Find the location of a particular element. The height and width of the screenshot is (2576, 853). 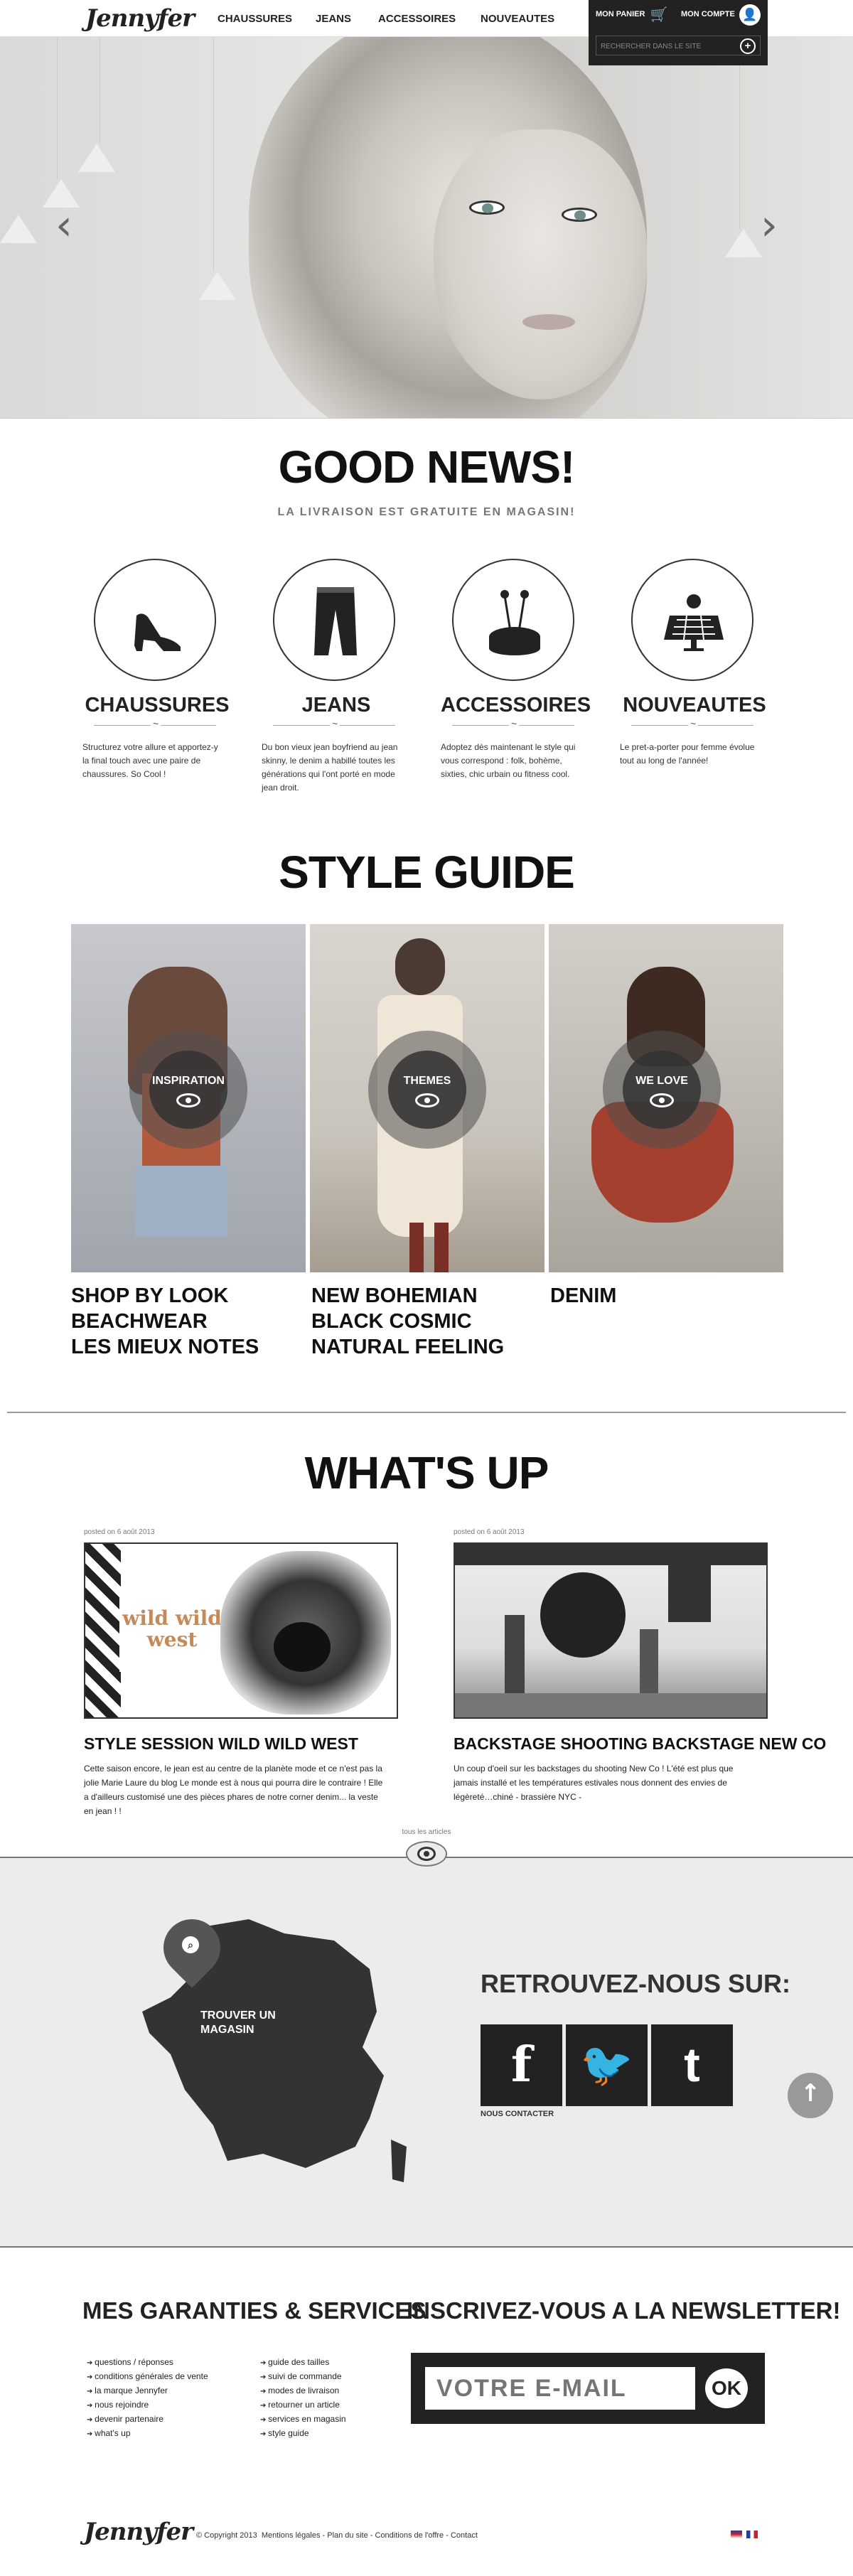

link-natural-feeling: NATURAL FEELING is located at coordinates (407, 1347).